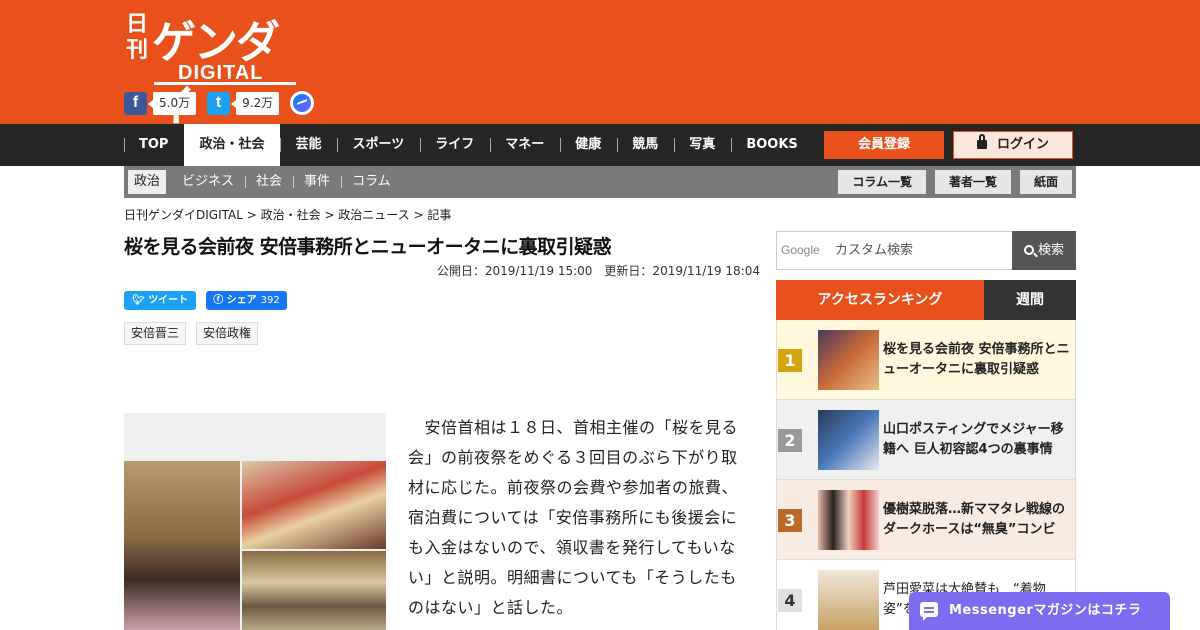 The width and height of the screenshot is (1200, 630). I want to click on photo-speech, so click(182, 545).